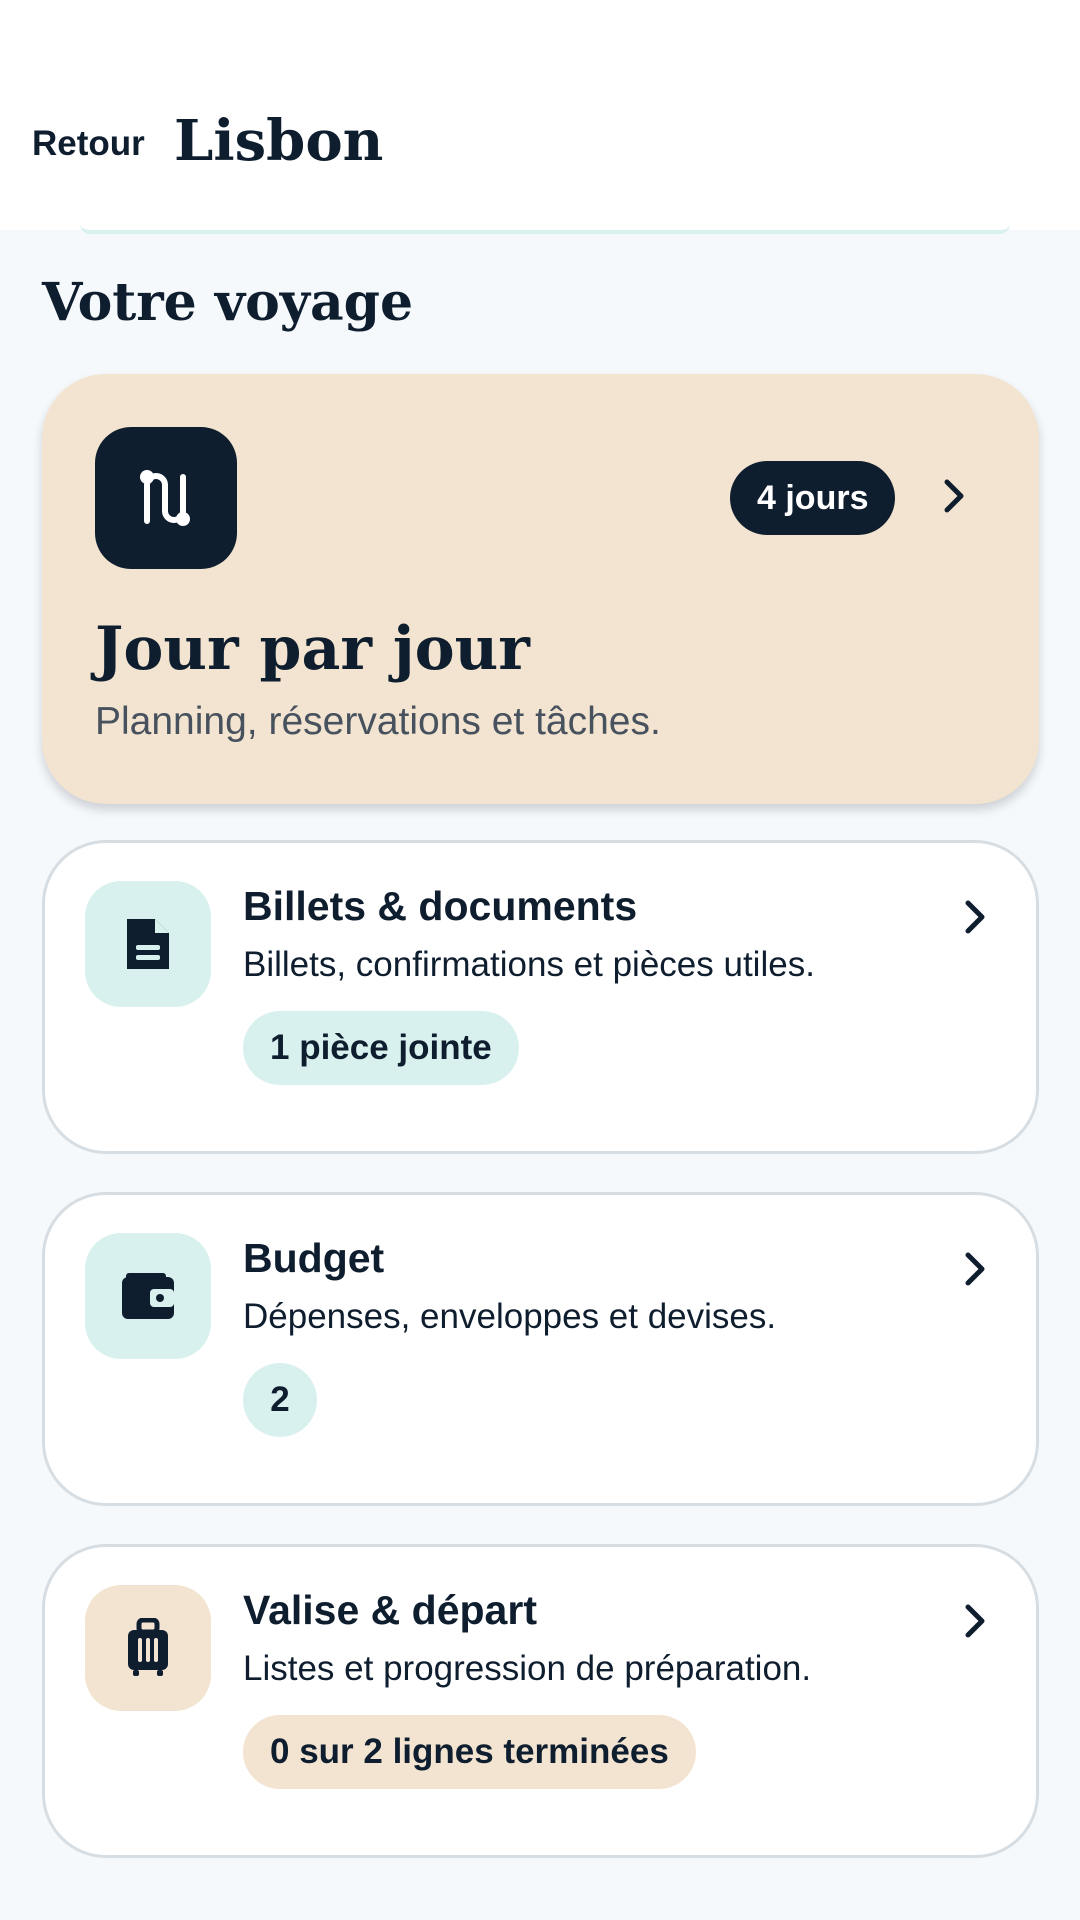 The height and width of the screenshot is (1920, 1080). Describe the element at coordinates (148, 944) in the screenshot. I see `document-icon` at that location.